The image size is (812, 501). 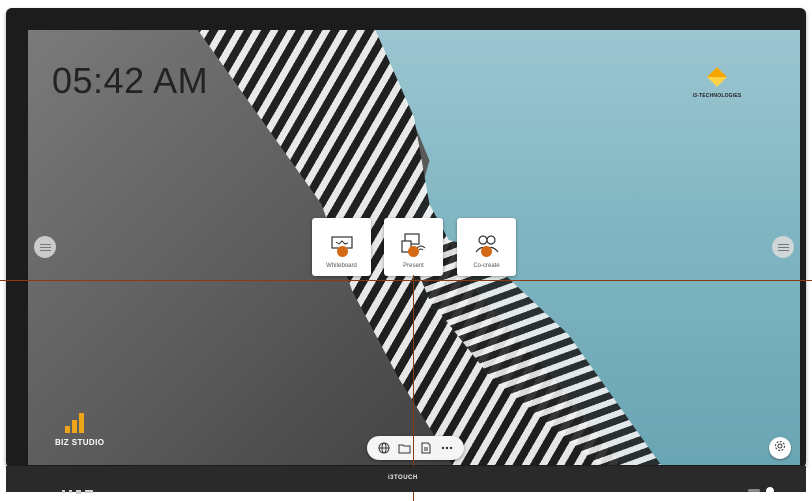 I want to click on power-button, so click(x=770, y=491).